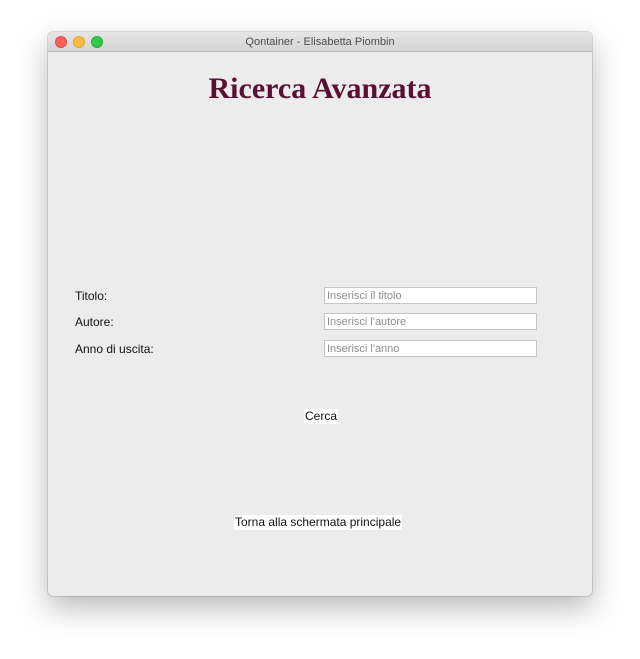  What do you see at coordinates (318, 522) in the screenshot?
I see `back-to-main-button: Torna alla schermata principale` at bounding box center [318, 522].